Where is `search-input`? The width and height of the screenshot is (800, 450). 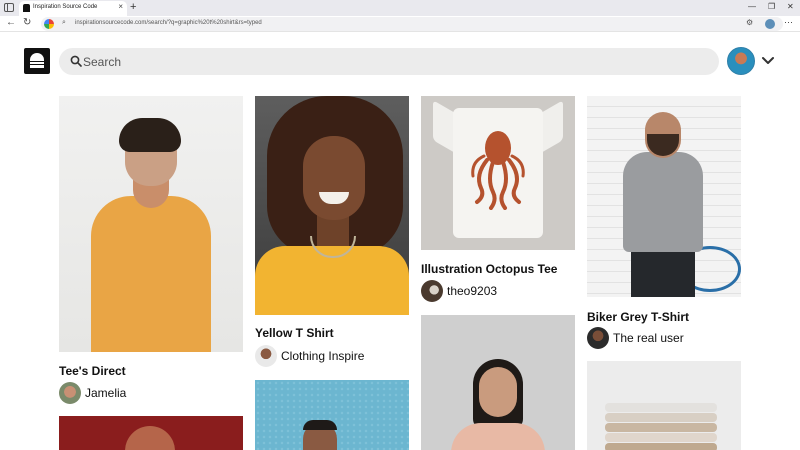 search-input is located at coordinates (383, 61).